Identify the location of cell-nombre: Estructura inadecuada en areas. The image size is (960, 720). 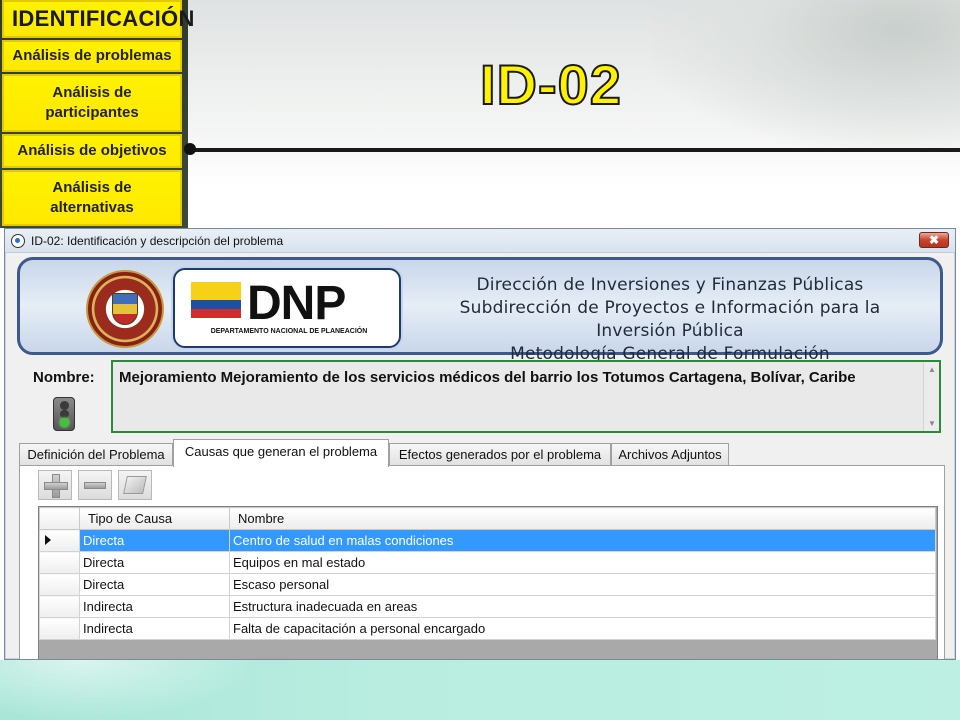
(582, 606).